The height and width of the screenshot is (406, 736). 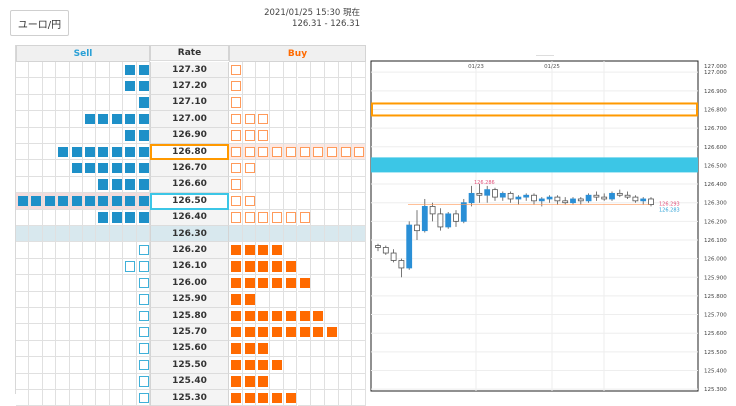 I want to click on board-row: 125.70, so click(x=191, y=332).